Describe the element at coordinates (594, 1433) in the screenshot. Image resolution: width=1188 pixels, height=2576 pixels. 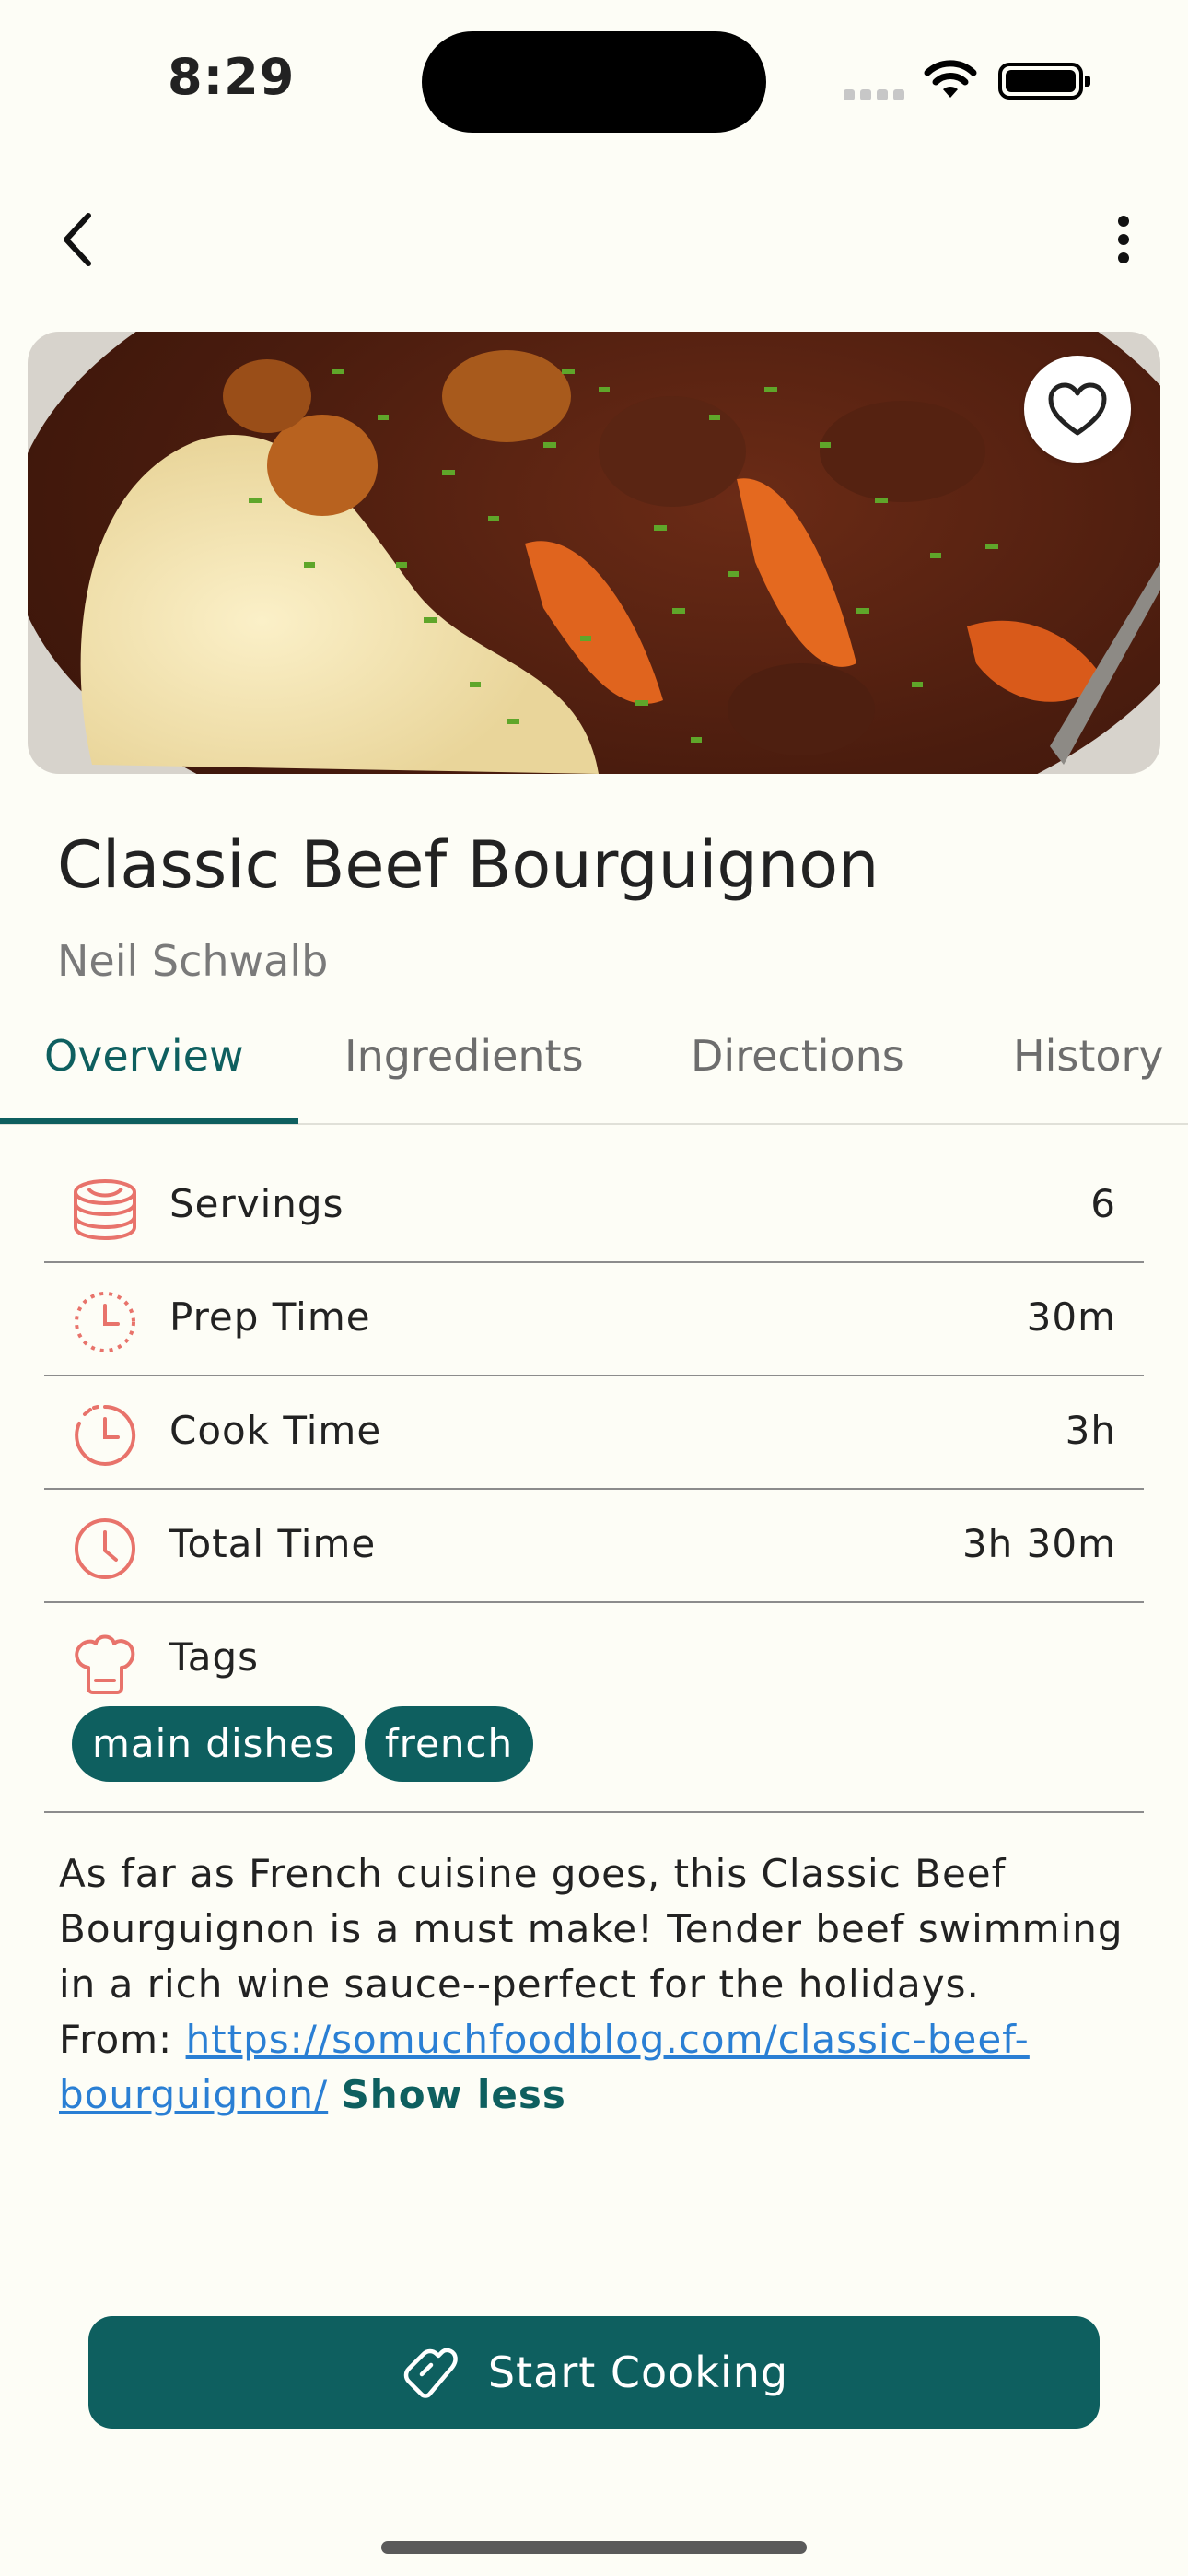
I see `cook-time-row: Cook Time 3h` at that location.